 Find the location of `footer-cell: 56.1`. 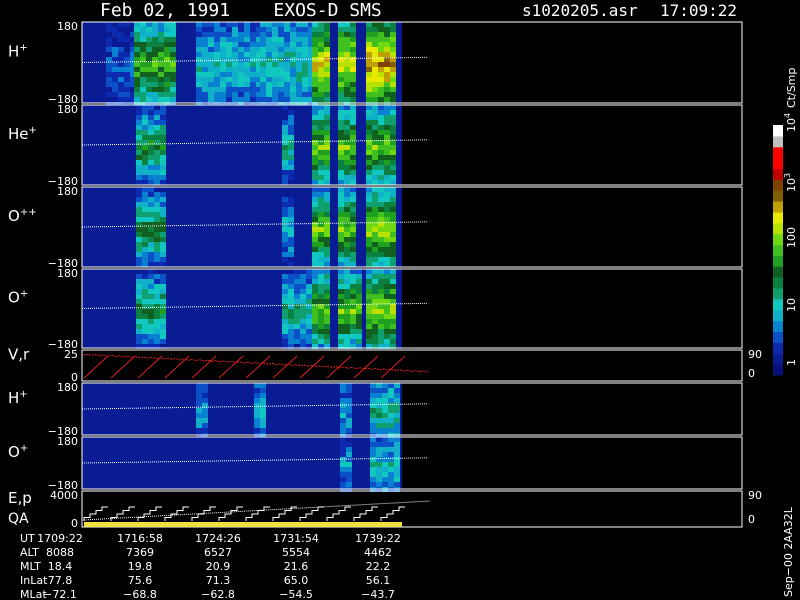

footer-cell: 56.1 is located at coordinates (378, 580).